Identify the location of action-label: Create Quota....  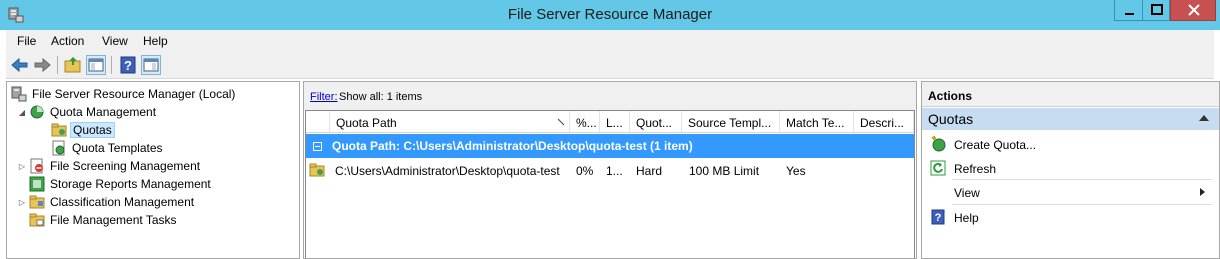
(995, 145).